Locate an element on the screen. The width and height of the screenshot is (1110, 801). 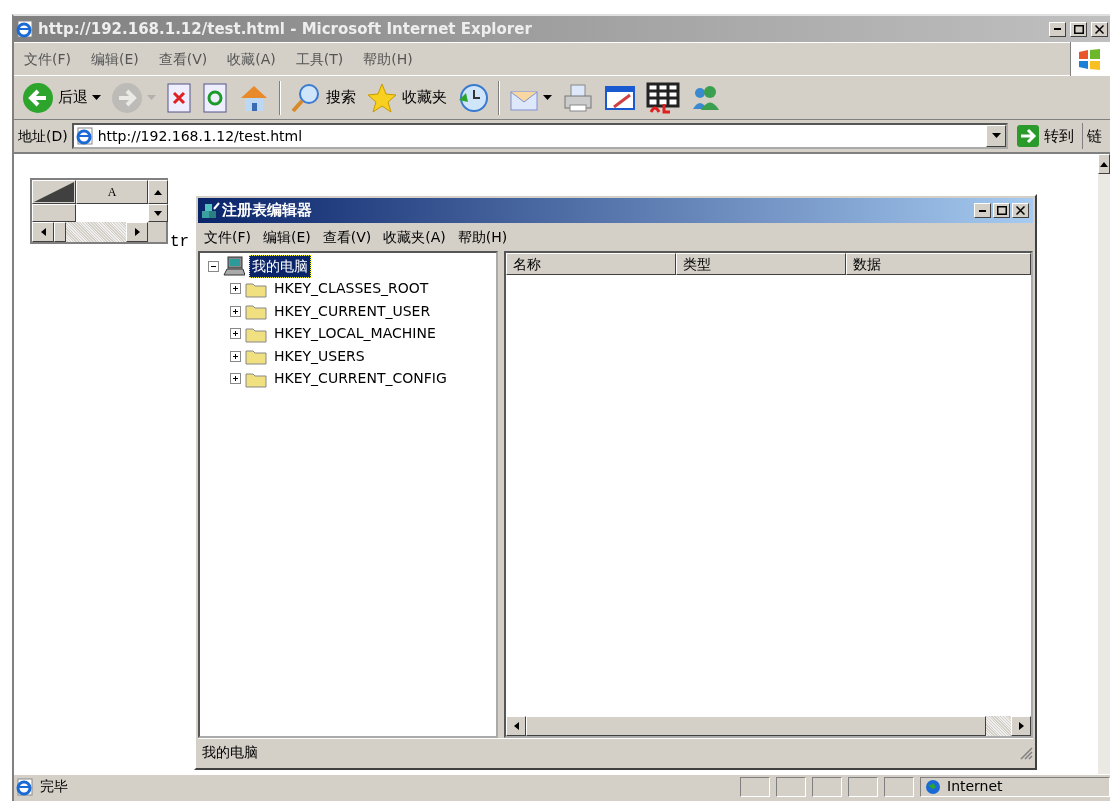
pencil-page-icon is located at coordinates (620, 97).